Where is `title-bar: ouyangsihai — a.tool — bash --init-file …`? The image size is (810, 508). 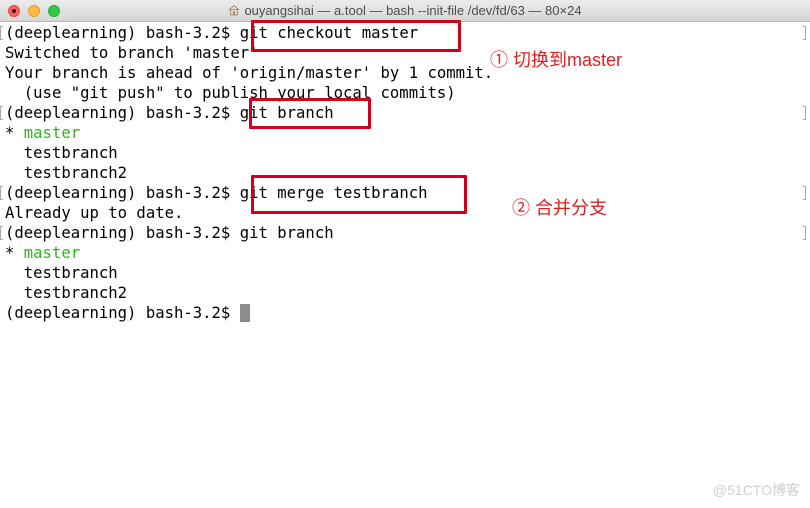
title-bar: ouyangsihai — a.tool — bash --init-file … is located at coordinates (405, 11).